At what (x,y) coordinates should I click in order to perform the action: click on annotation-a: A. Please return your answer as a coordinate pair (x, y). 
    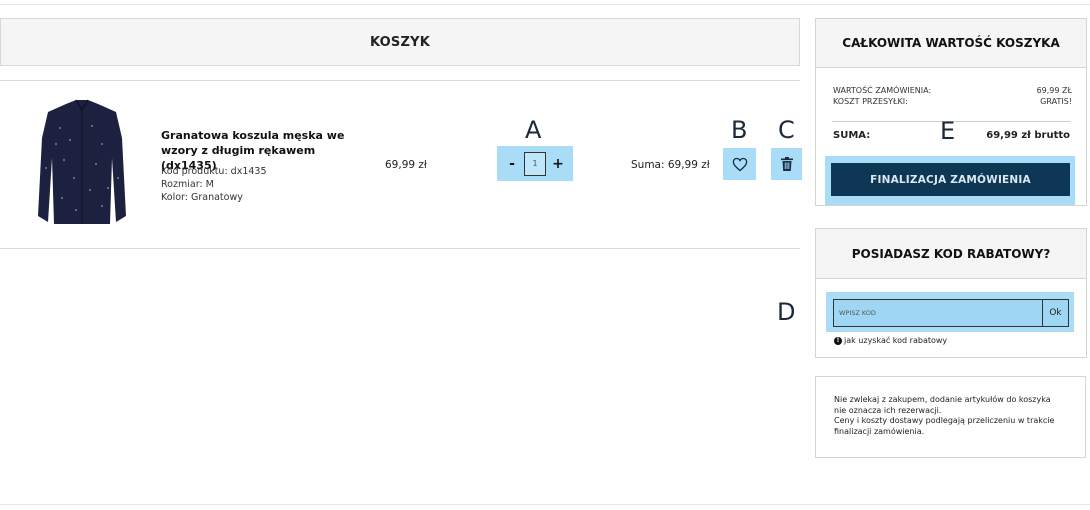
    Looking at the image, I should click on (533, 130).